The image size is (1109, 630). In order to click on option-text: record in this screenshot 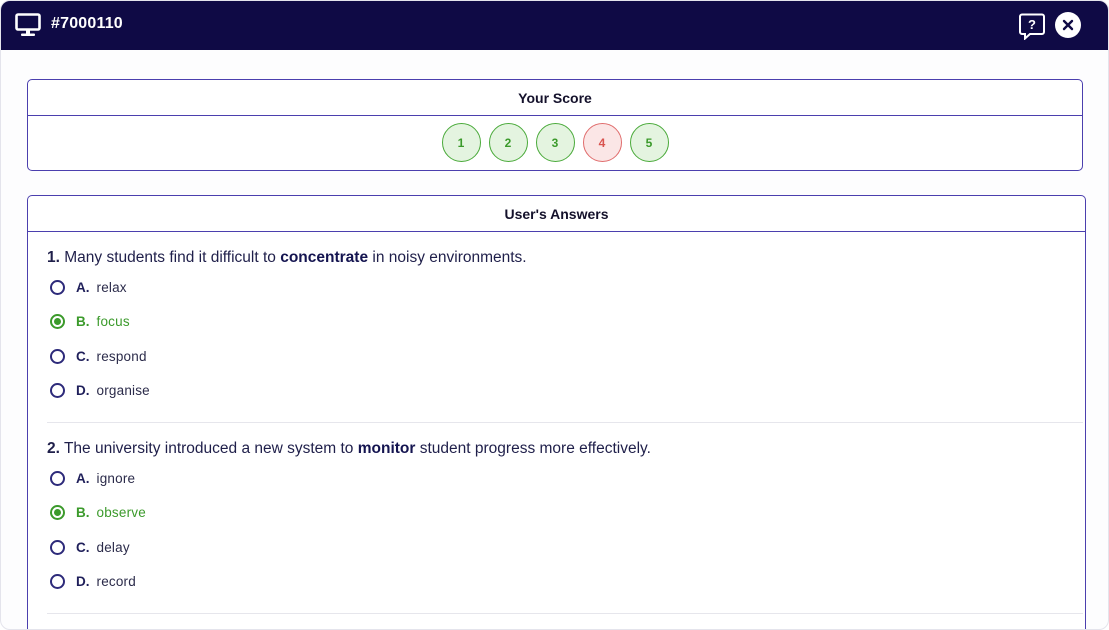, I will do `click(116, 581)`.